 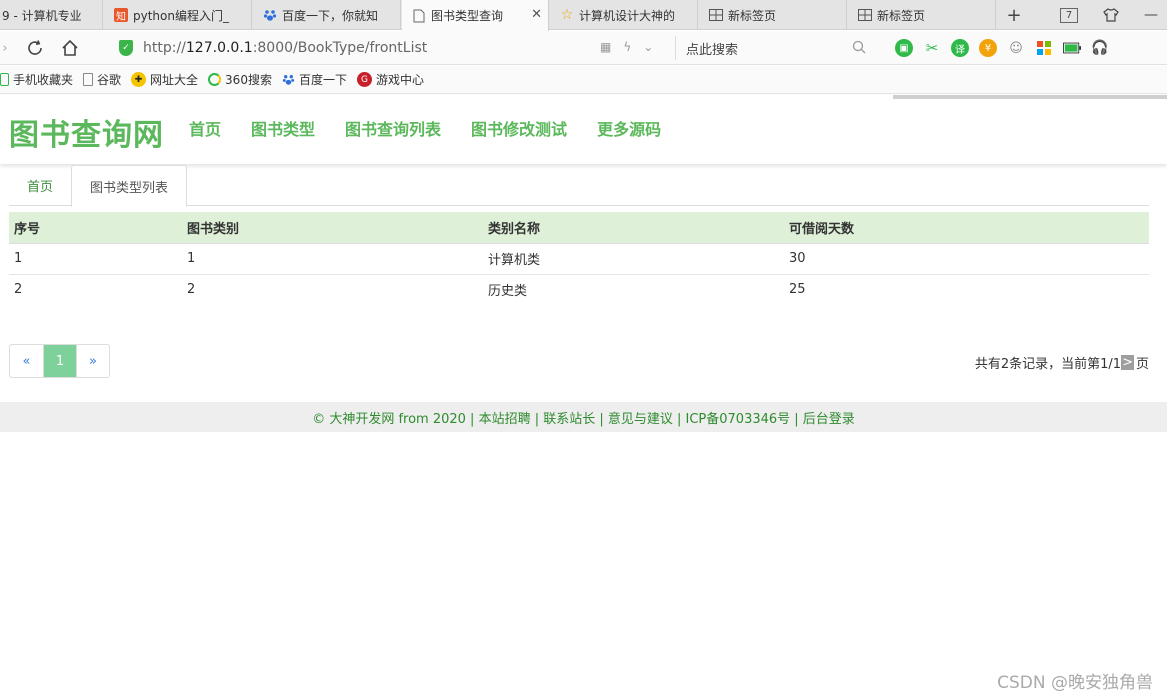 What do you see at coordinates (1072, 48) in the screenshot?
I see `battery-icon` at bounding box center [1072, 48].